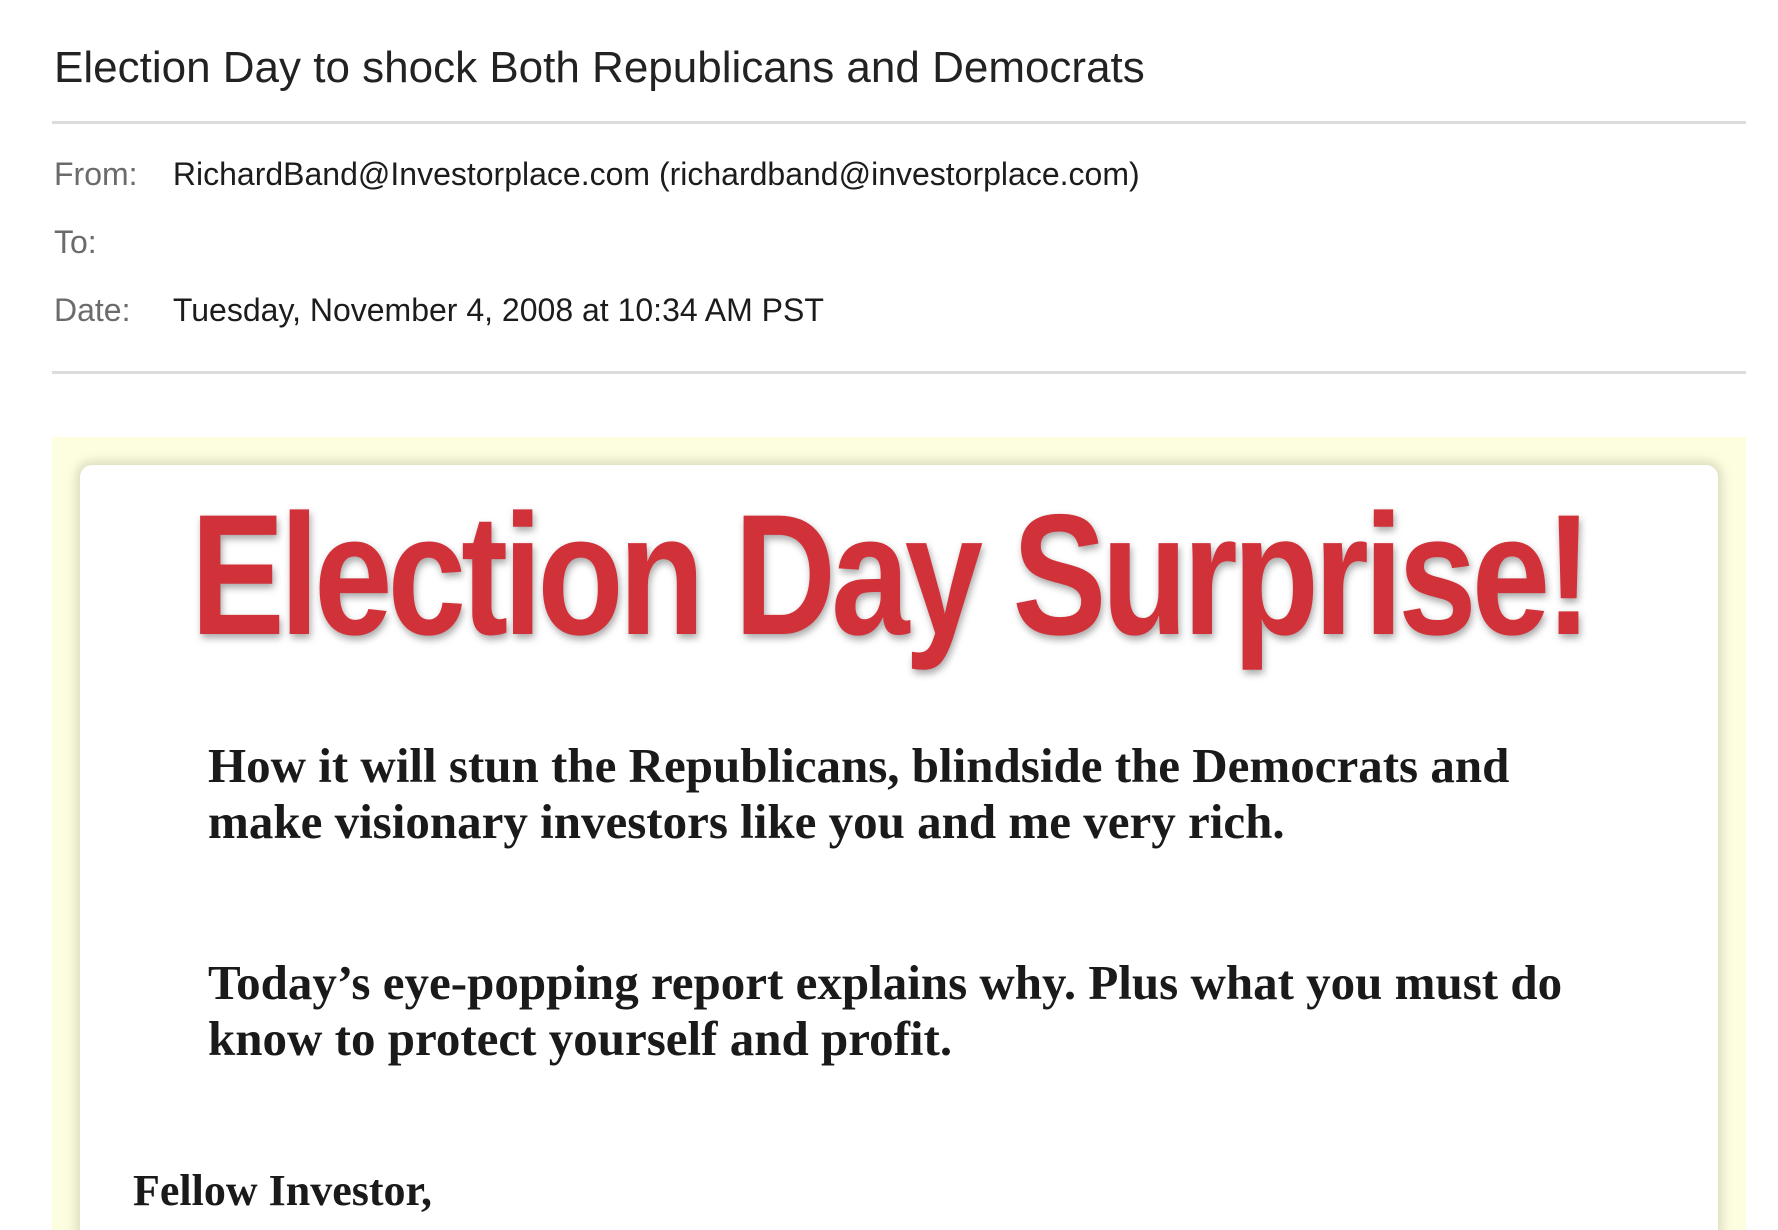 The width and height of the screenshot is (1778, 1230). I want to click on headline-banner: Election Day Surprise!, so click(891, 575).